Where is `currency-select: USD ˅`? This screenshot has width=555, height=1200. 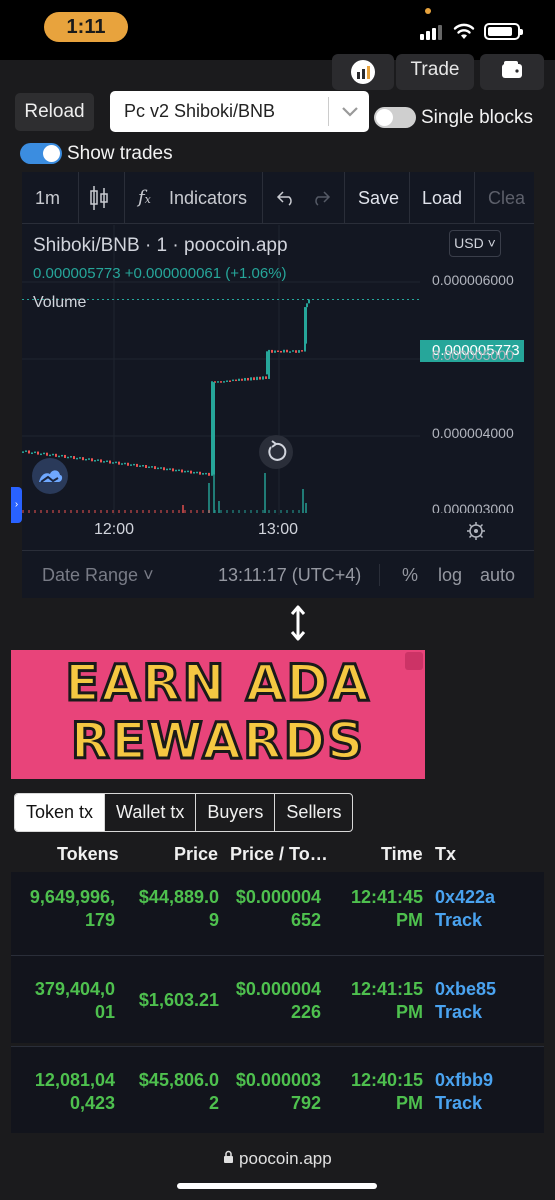
currency-select: USD ˅ is located at coordinates (475, 243).